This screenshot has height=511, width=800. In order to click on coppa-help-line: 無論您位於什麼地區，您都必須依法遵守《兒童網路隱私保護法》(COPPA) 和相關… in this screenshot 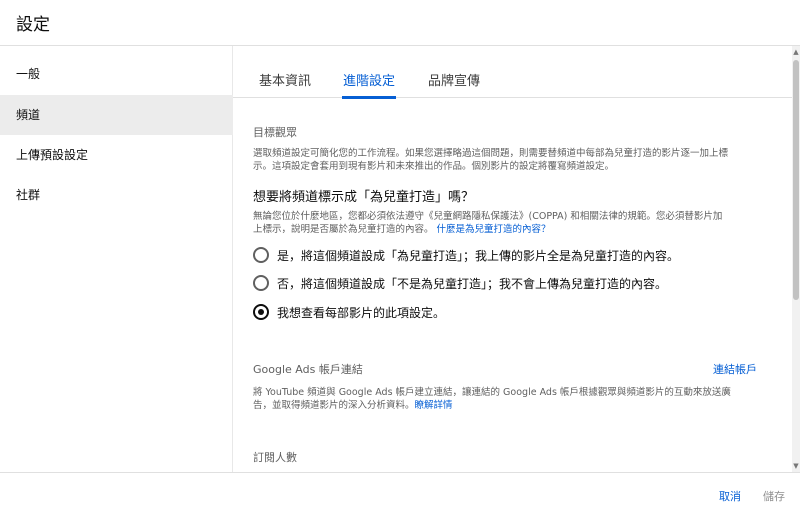, I will do `click(488, 216)`.